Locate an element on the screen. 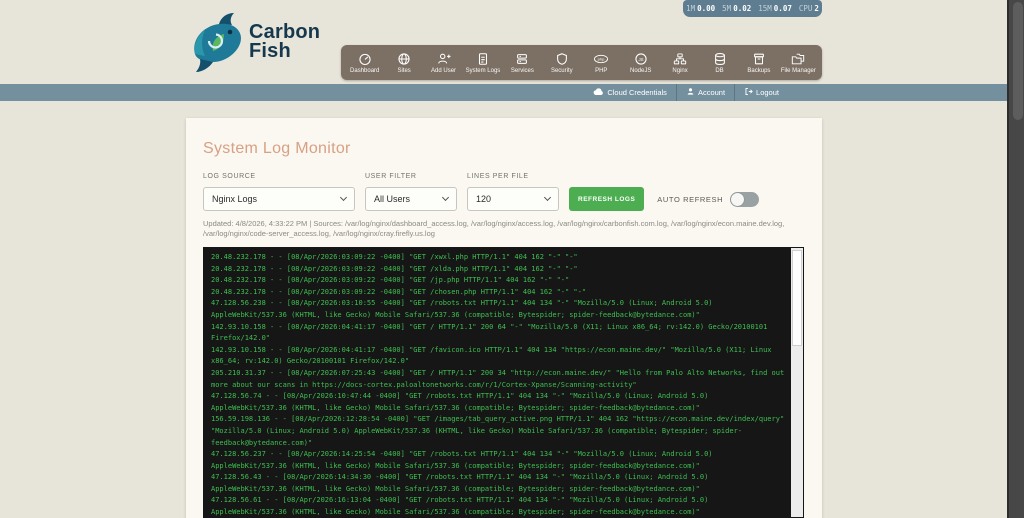  user-filter-label: USER FILTER is located at coordinates (391, 176).